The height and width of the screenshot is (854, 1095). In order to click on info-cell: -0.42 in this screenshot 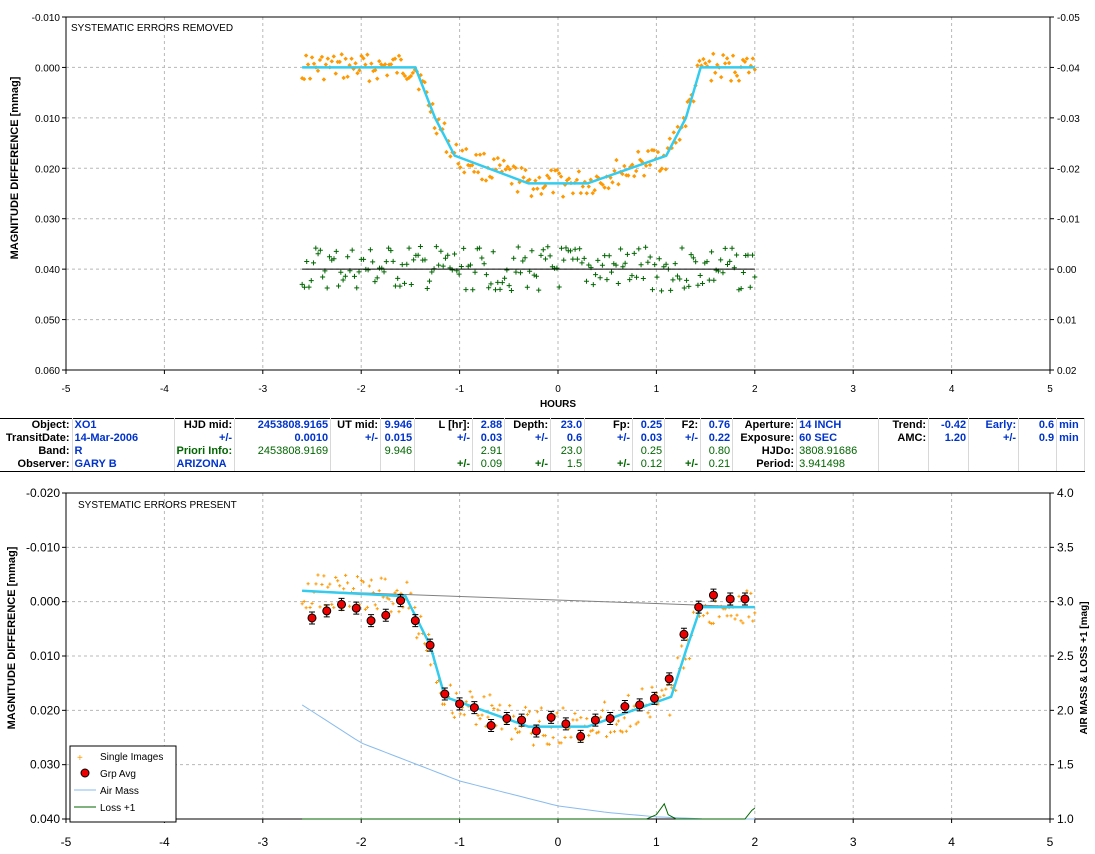, I will do `click(949, 425)`.